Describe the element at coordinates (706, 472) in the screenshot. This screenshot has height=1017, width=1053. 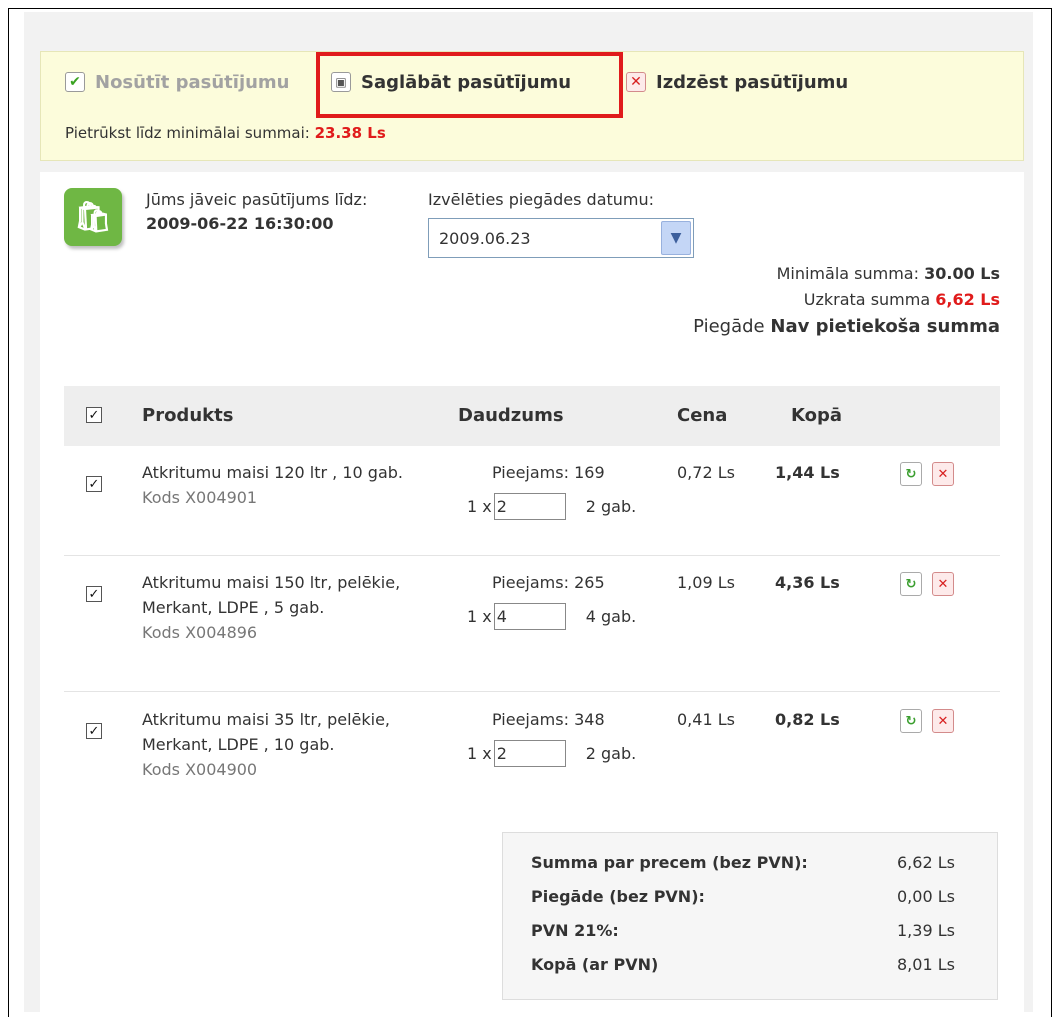
I see `unit-price: 0,72 Ls` at that location.